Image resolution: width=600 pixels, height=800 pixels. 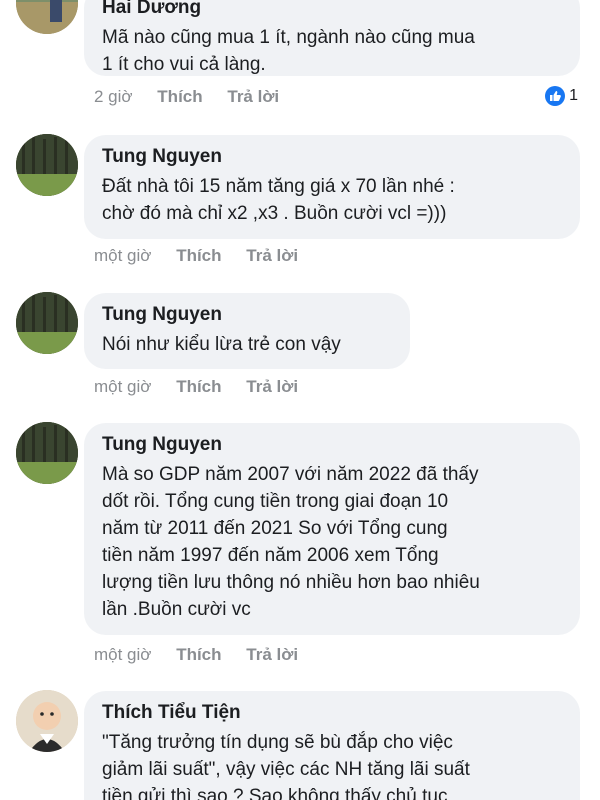 What do you see at coordinates (555, 96) in the screenshot?
I see `thumbs-up-icon` at bounding box center [555, 96].